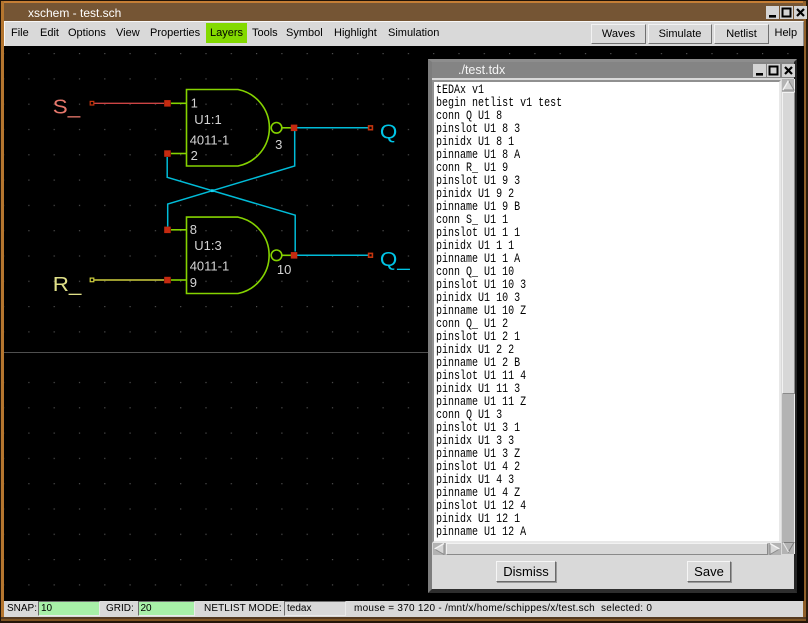 The width and height of the screenshot is (808, 623). Describe the element at coordinates (278, 144) in the screenshot. I see `svg-text: 3` at that location.